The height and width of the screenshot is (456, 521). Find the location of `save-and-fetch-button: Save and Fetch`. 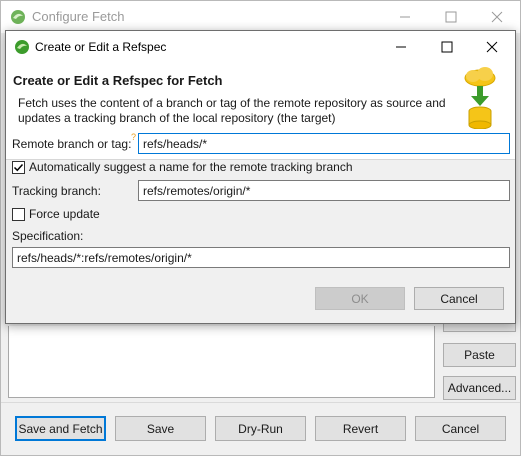

save-and-fetch-button: Save and Fetch is located at coordinates (60, 428).